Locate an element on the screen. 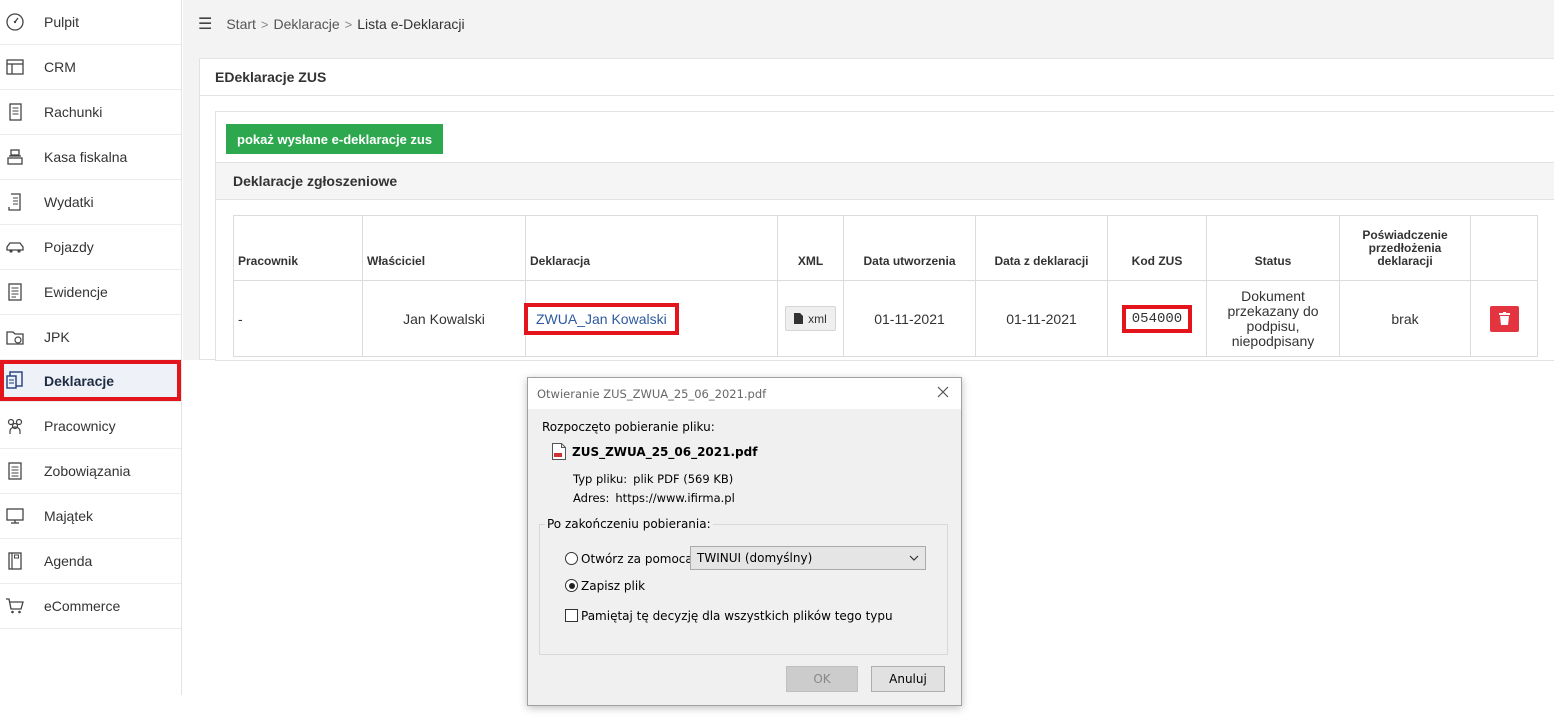 This screenshot has height=724, width=1554. file-address-label: Adres: is located at coordinates (591, 498).